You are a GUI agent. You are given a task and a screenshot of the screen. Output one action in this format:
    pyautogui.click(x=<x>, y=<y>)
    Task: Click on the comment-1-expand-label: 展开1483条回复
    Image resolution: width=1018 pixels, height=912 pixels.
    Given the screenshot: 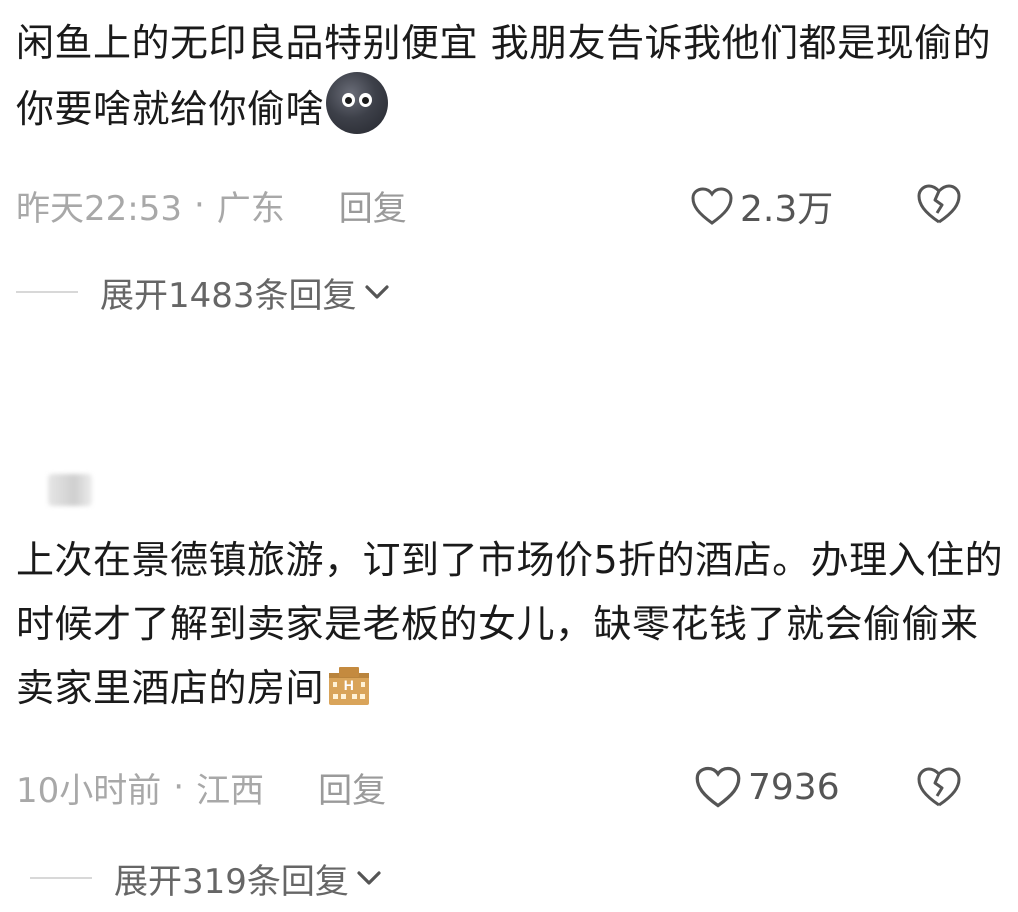 What is the action you would take?
    pyautogui.click(x=228, y=295)
    